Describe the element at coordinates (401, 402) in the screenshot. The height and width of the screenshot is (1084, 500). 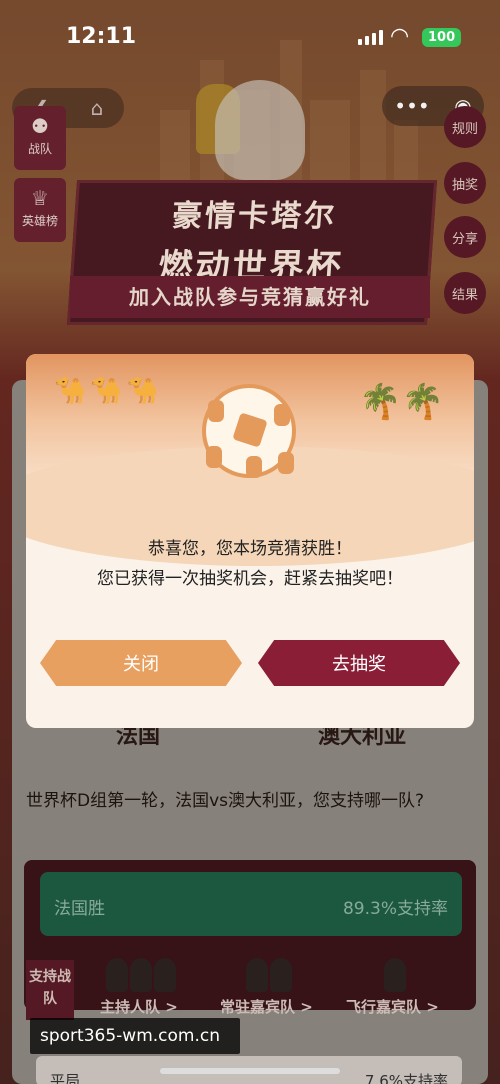
I see `palm-tree-icon: 🌴🌴` at that location.